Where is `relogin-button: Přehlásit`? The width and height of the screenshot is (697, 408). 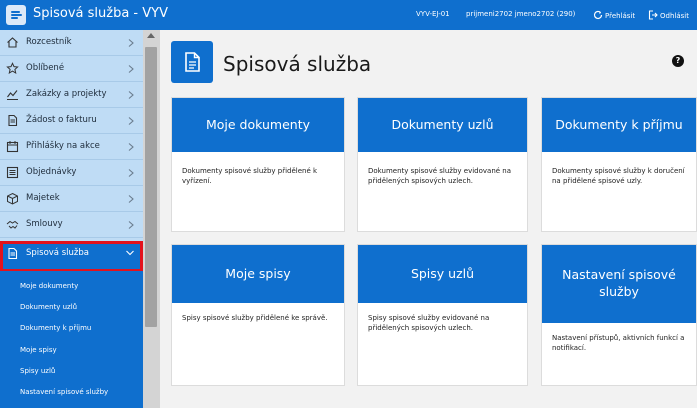
relogin-button: Přehlásit is located at coordinates (614, 15).